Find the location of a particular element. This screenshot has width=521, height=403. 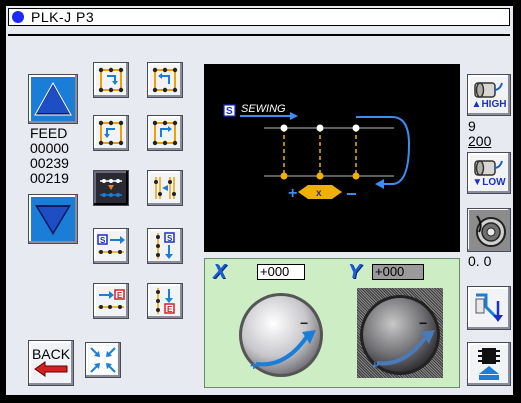

speed-value: 200 is located at coordinates (480, 141).